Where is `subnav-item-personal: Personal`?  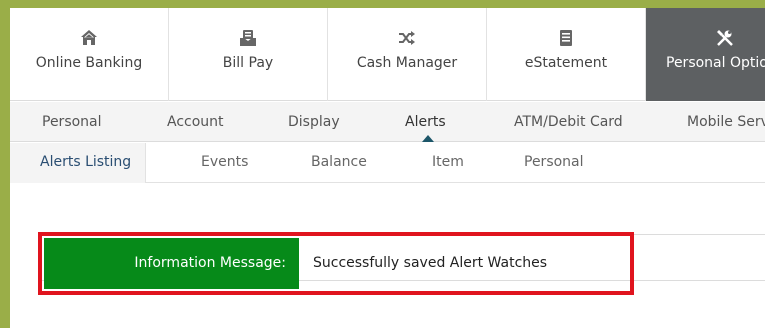
subnav-item-personal: Personal is located at coordinates (72, 122).